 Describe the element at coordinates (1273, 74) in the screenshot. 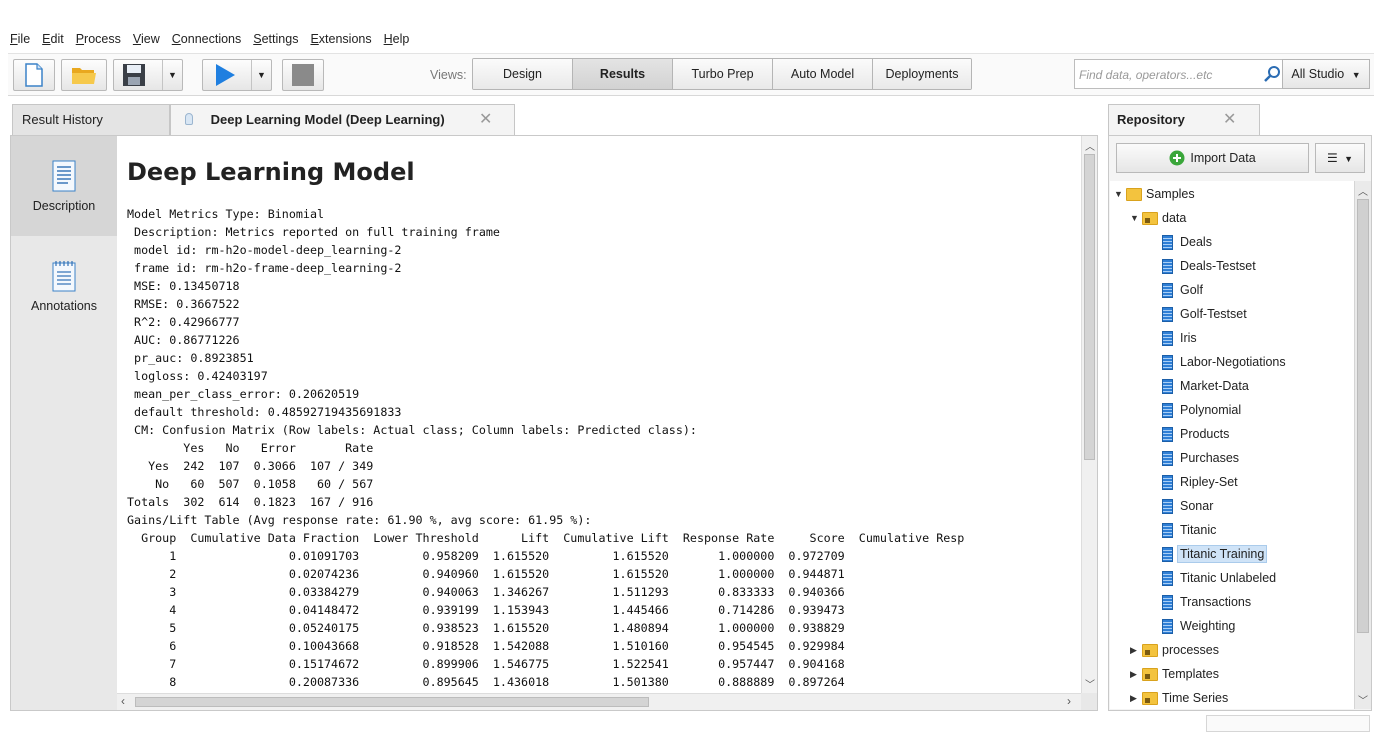

I see `search-icon` at that location.